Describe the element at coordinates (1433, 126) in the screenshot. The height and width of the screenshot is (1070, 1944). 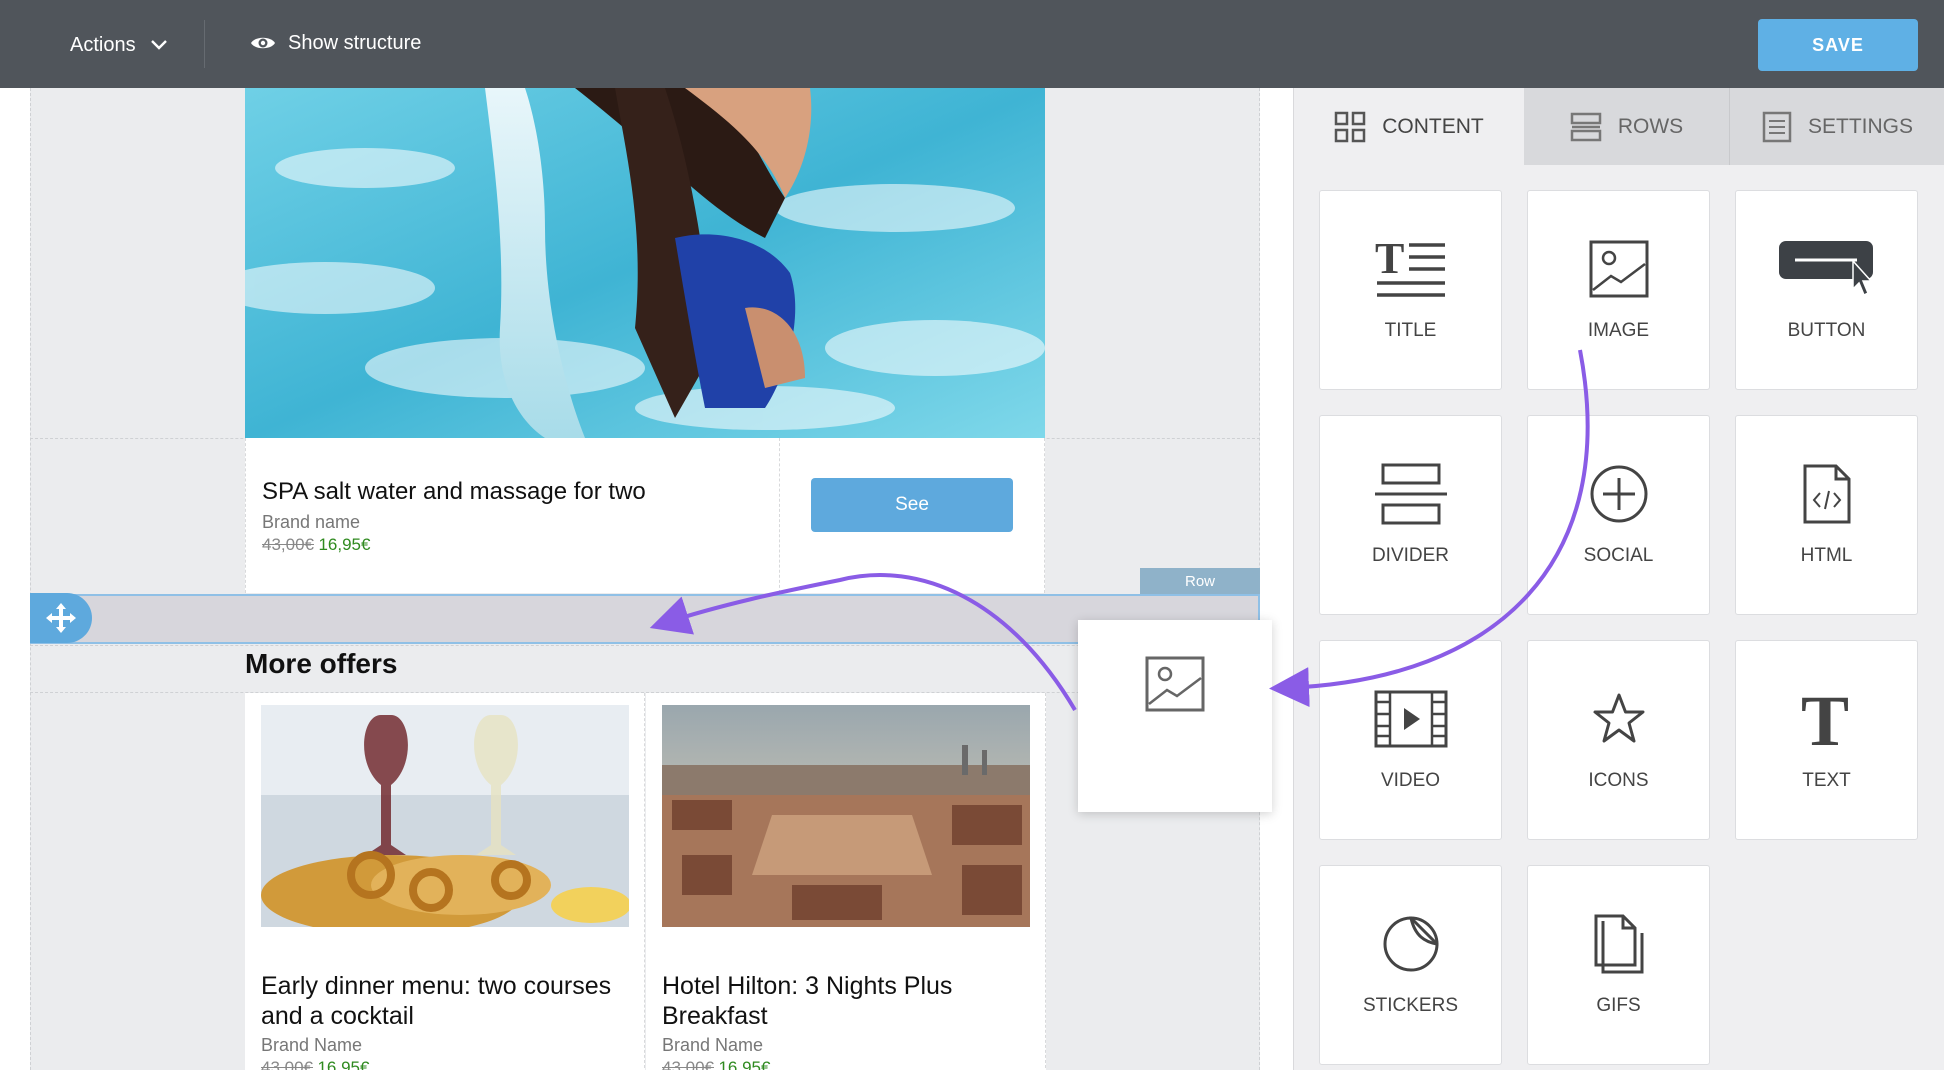
I see `tab-content-label: CONTENT` at that location.